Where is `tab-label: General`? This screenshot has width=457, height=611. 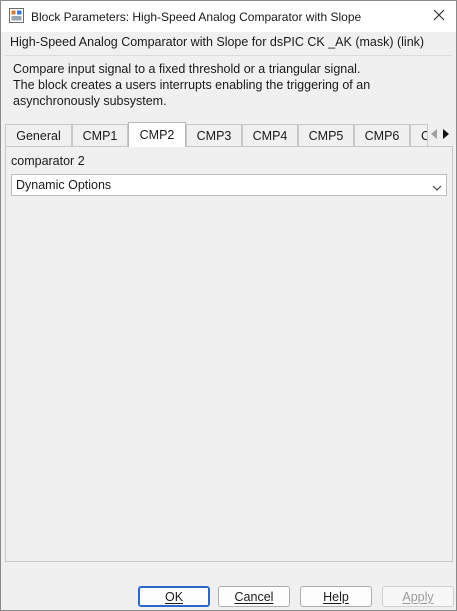 tab-label: General is located at coordinates (38, 135).